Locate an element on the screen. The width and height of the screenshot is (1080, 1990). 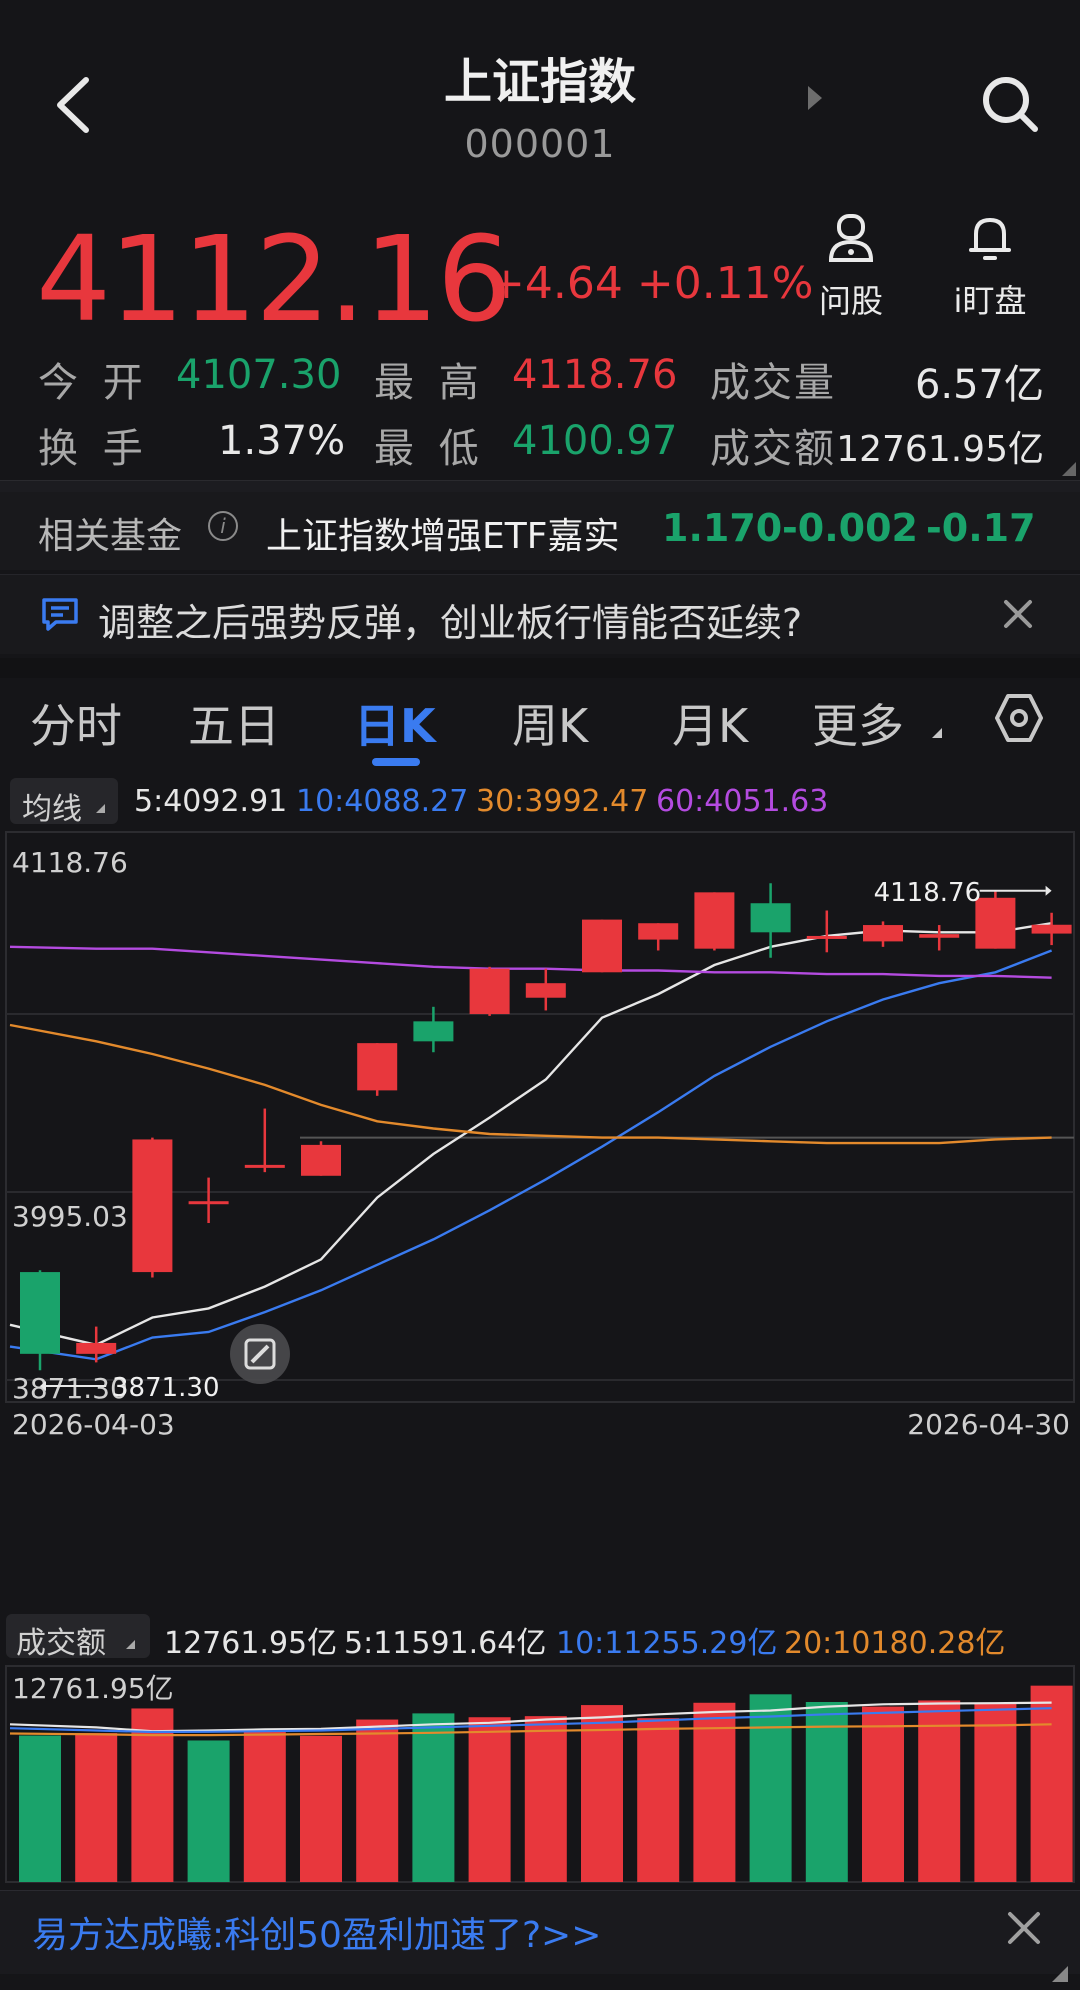
ma5-value: 5:4092.91 is located at coordinates (211, 801).